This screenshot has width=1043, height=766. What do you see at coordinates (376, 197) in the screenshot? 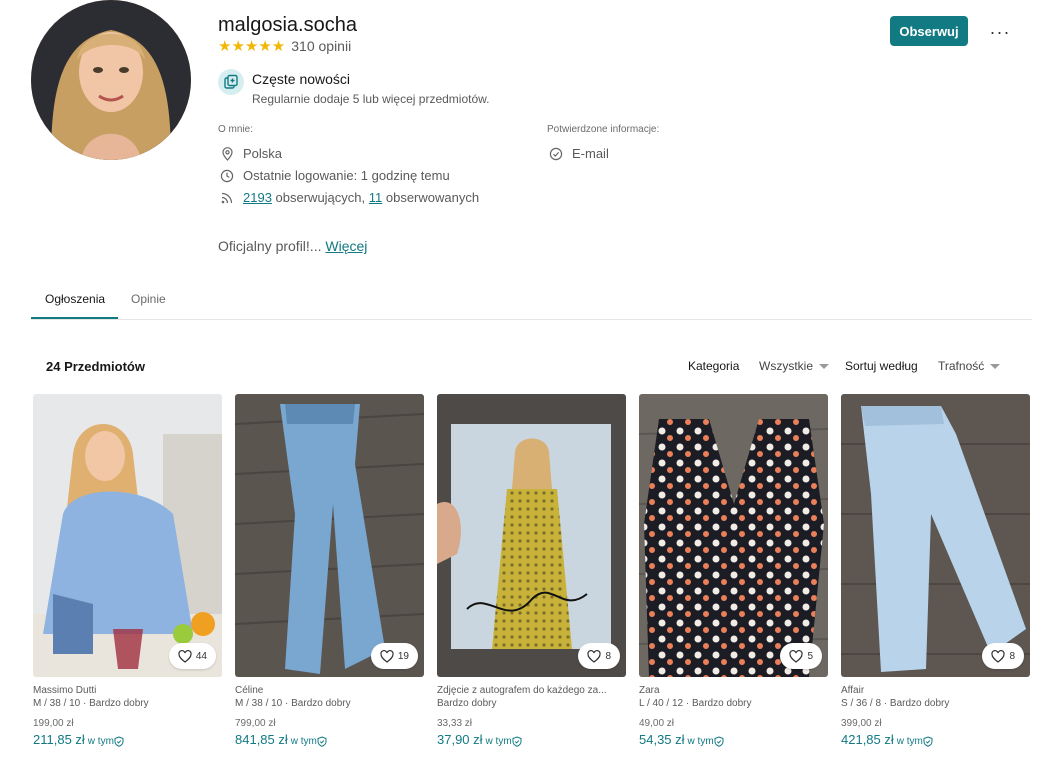
I see `following-link: 11` at bounding box center [376, 197].